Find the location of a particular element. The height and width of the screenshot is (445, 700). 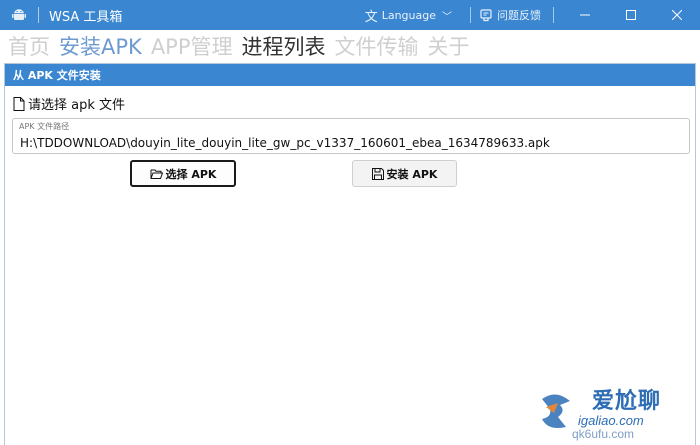

bug-report-icon is located at coordinates (486, 15).